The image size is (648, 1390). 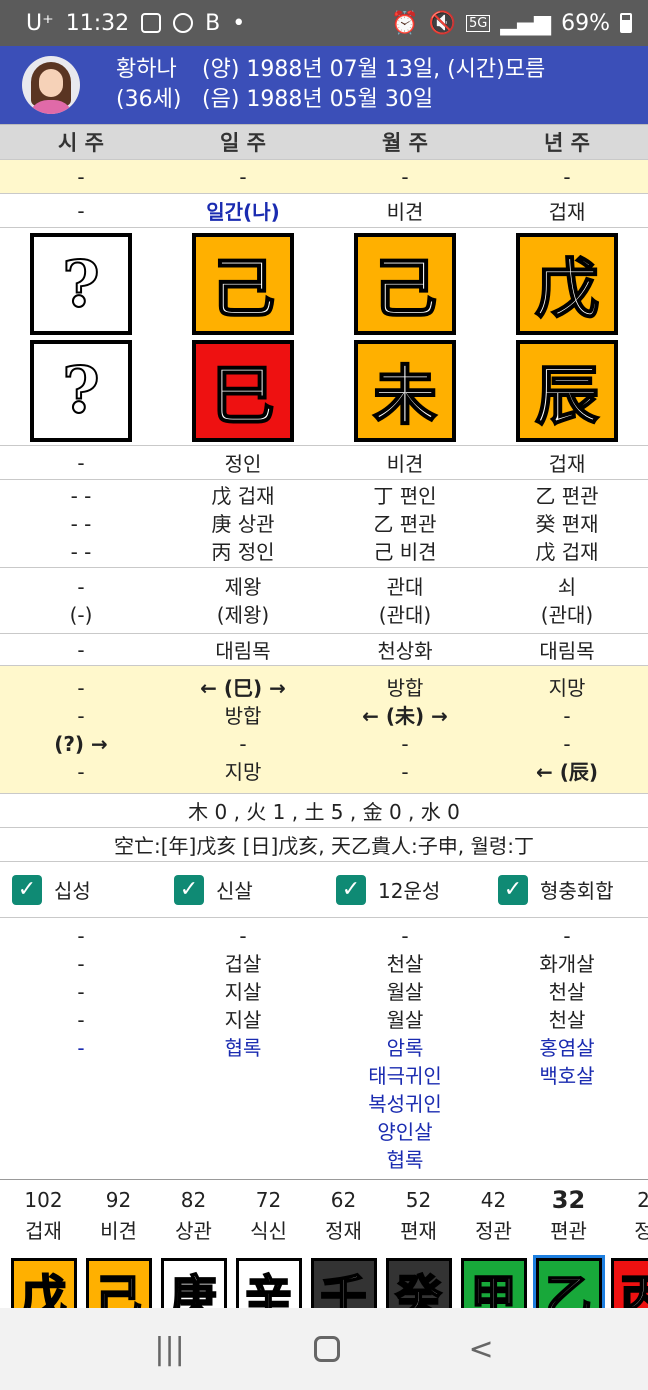 What do you see at coordinates (243, 651) in the screenshot?
I see `napeum-cell: 대림목` at bounding box center [243, 651].